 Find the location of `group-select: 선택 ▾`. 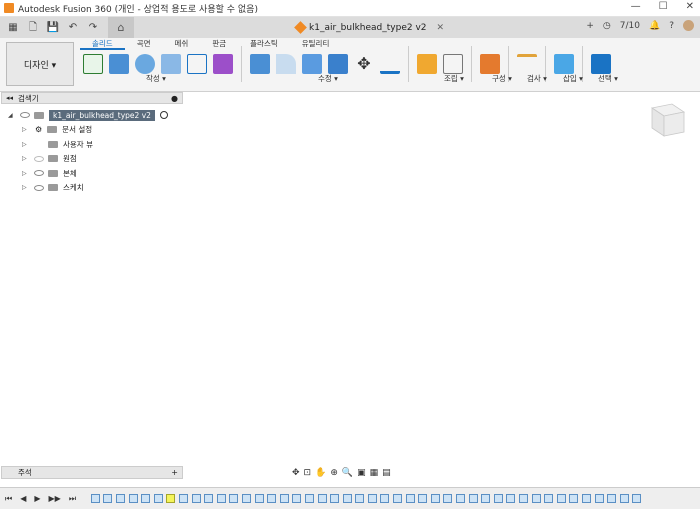

group-select: 선택 ▾ is located at coordinates (608, 78).